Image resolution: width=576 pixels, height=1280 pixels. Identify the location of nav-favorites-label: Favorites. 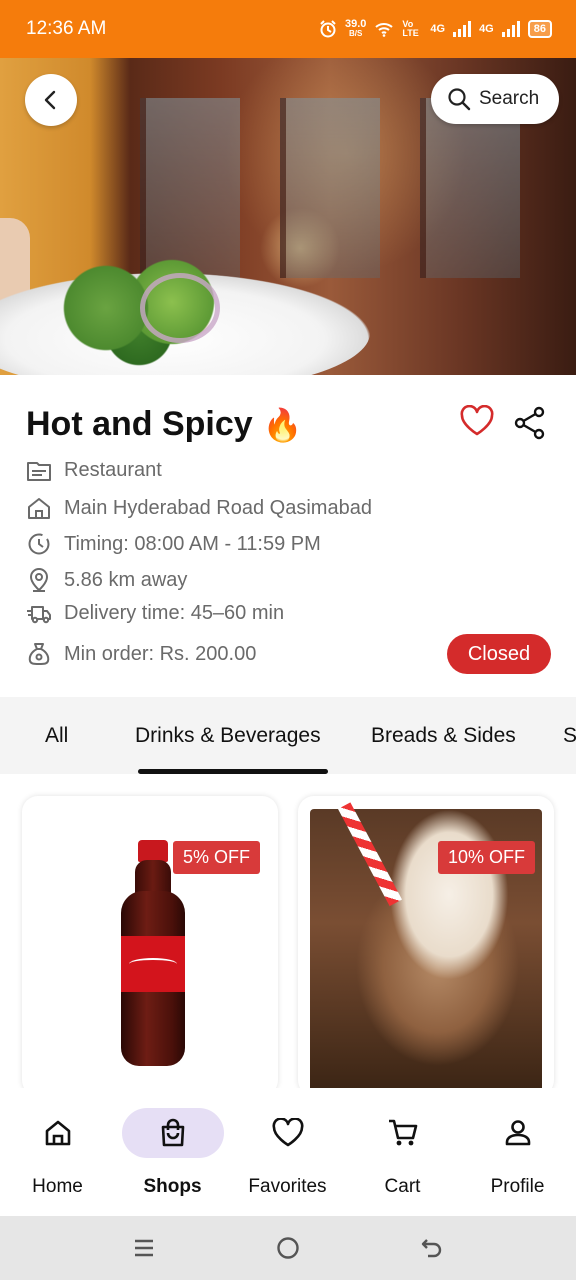
(287, 1186).